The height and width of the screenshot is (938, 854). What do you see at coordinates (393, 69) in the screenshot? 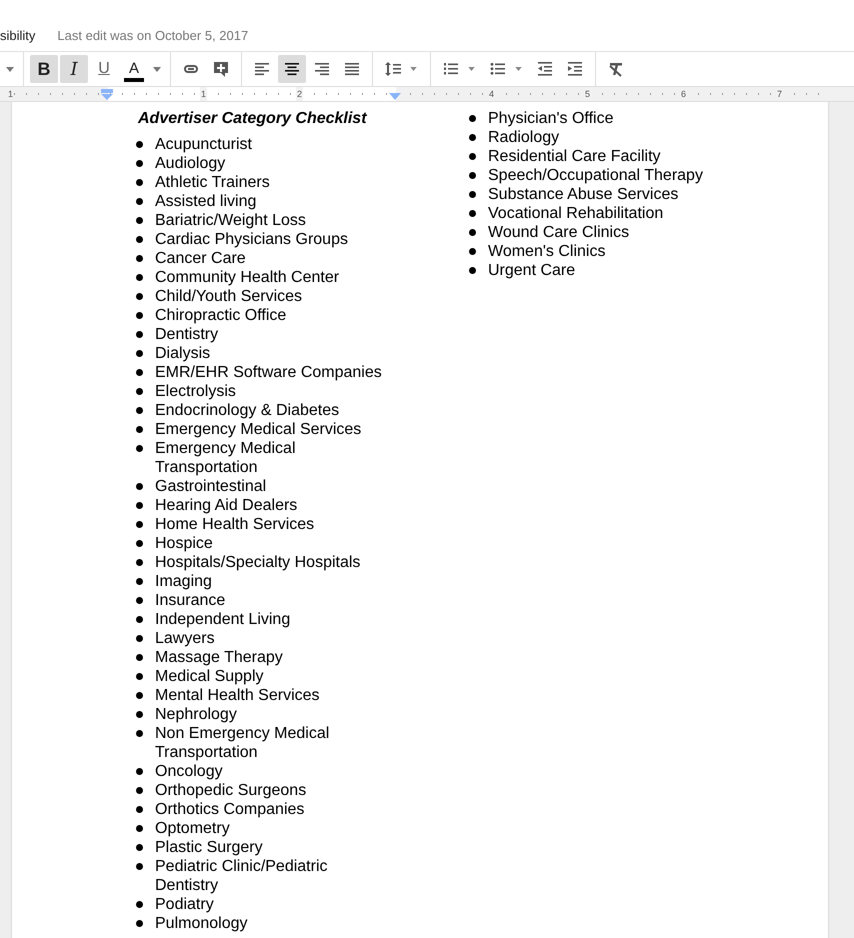
I see `spacing-icon` at bounding box center [393, 69].